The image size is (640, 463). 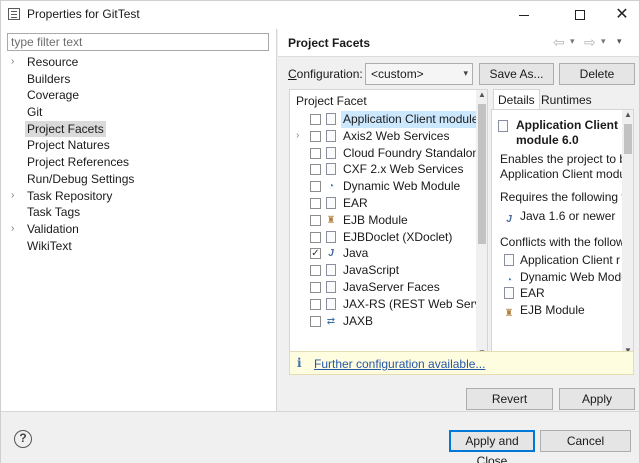 What do you see at coordinates (315, 254) in the screenshot?
I see `facet-checkbox: ✓` at bounding box center [315, 254].